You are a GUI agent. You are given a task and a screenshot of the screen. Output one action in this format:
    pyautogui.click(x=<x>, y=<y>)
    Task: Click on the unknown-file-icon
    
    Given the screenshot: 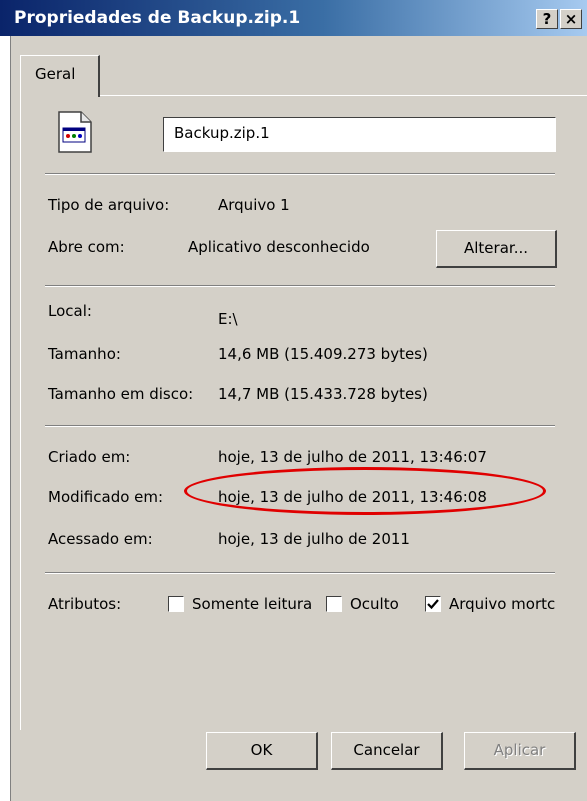 What is the action you would take?
    pyautogui.click(x=75, y=134)
    